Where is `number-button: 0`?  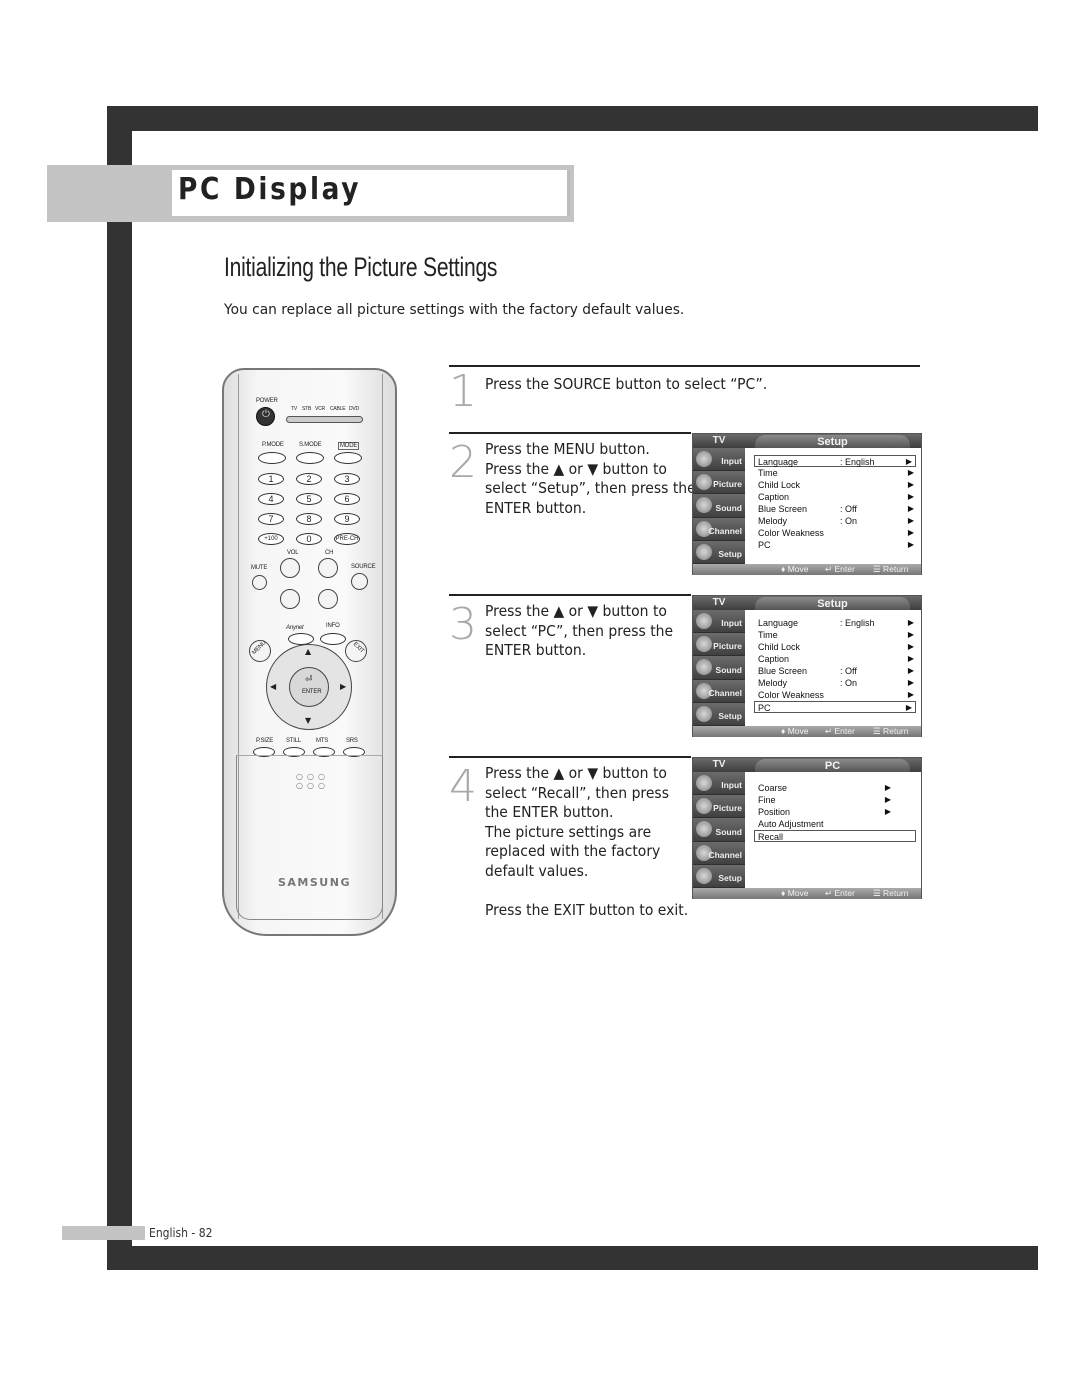
number-button: 0 is located at coordinates (309, 539).